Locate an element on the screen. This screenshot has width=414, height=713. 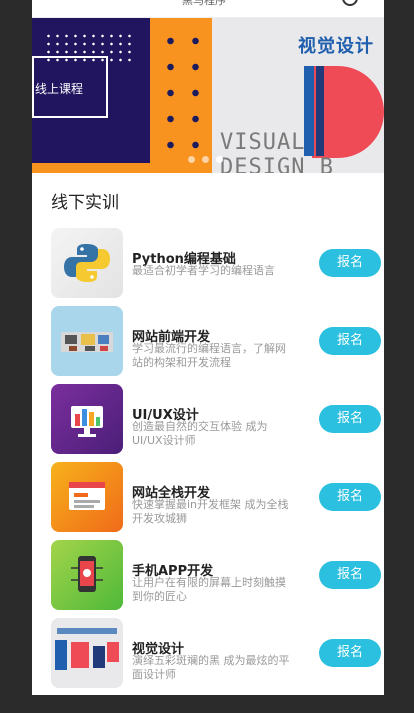
list-item: UI/UX设计 创造最自然的交互体验 成为UI/UX设计师 报名 is located at coordinates (216, 423).